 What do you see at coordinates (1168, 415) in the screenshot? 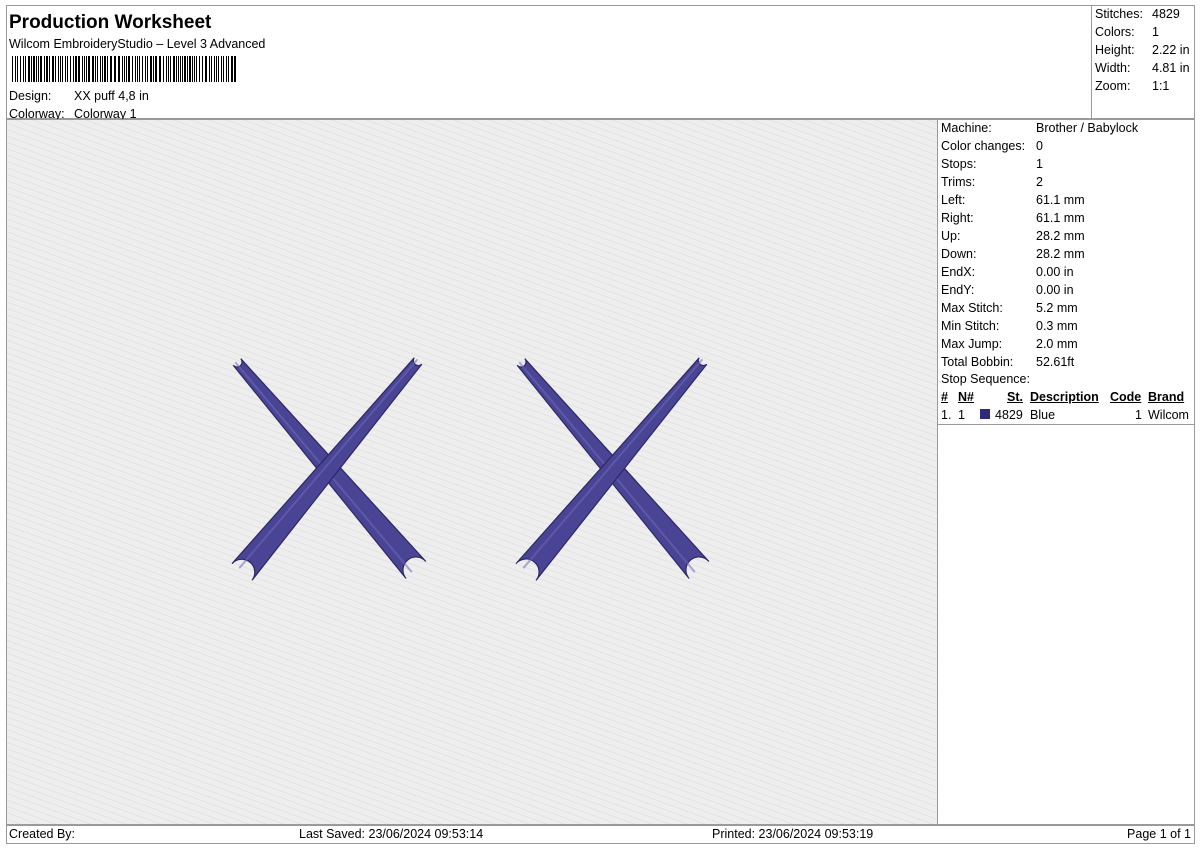
I see `stop-row-brand: Wilcom` at bounding box center [1168, 415].